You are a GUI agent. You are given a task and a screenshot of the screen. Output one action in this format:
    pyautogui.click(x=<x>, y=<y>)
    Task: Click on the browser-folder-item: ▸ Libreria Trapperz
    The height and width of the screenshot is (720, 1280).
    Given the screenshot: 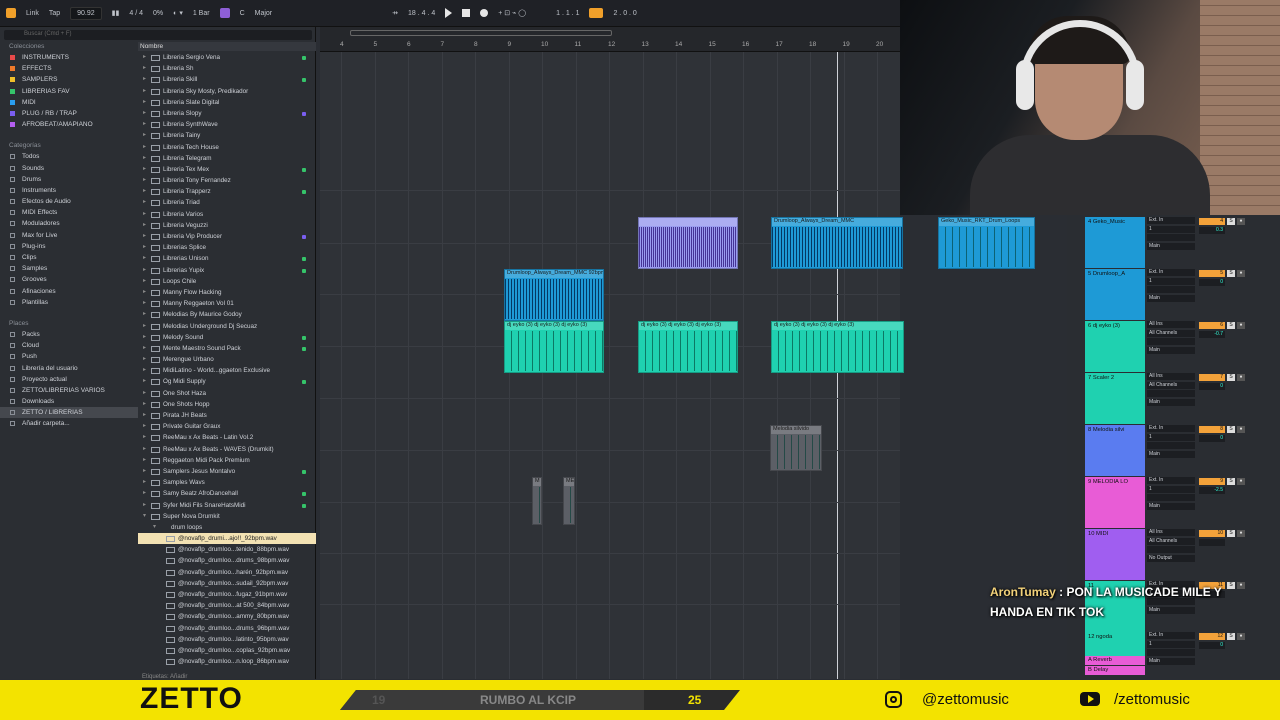 What is the action you would take?
    pyautogui.click(x=227, y=191)
    